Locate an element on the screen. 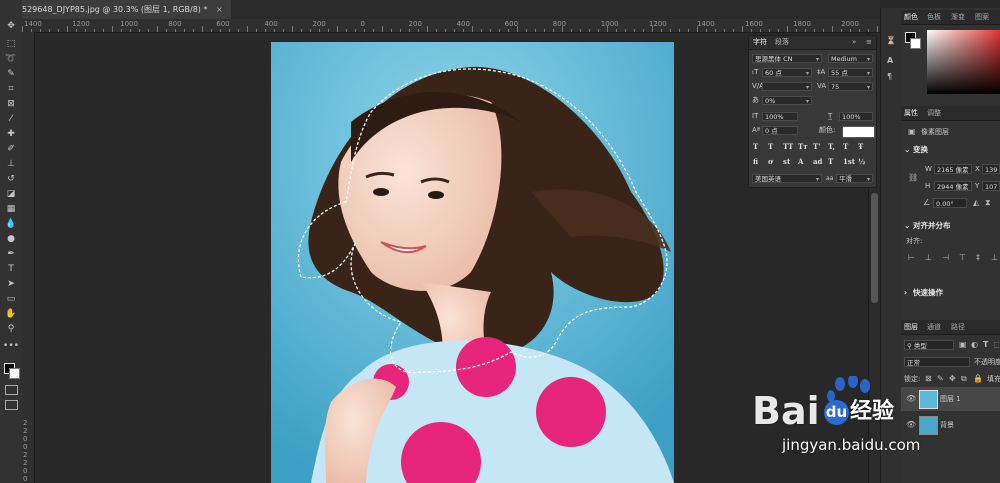 This screenshot has width=1000, height=483. opentype-button: fi is located at coordinates (755, 161).